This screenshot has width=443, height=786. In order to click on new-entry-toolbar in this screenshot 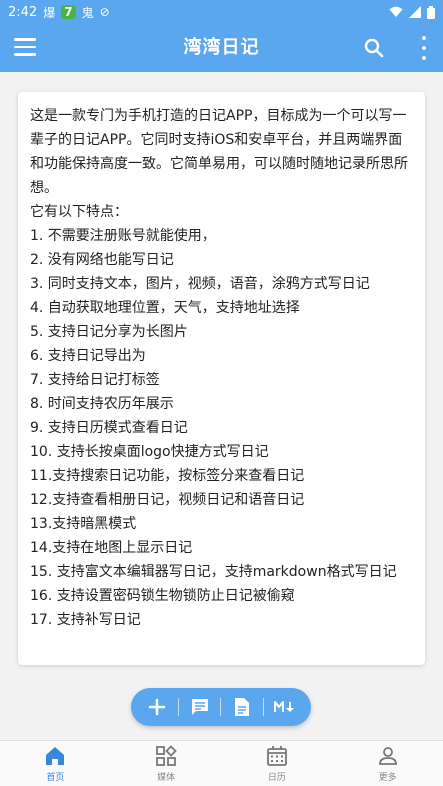, I will do `click(221, 707)`.